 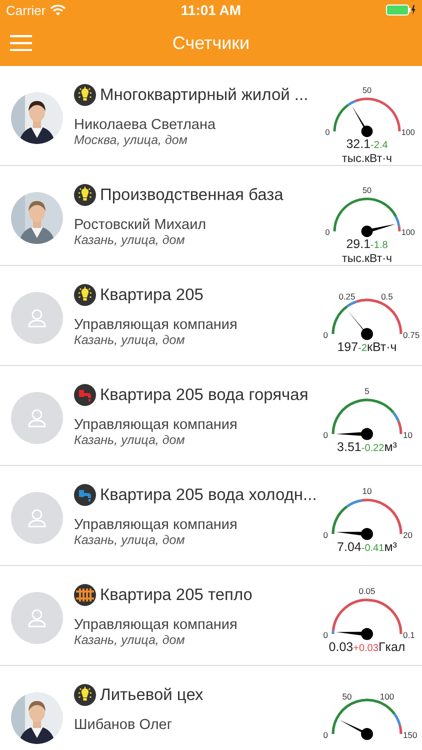 What do you see at coordinates (367, 647) in the screenshot?
I see `meter-reading: 0.03+0.03Гкал` at bounding box center [367, 647].